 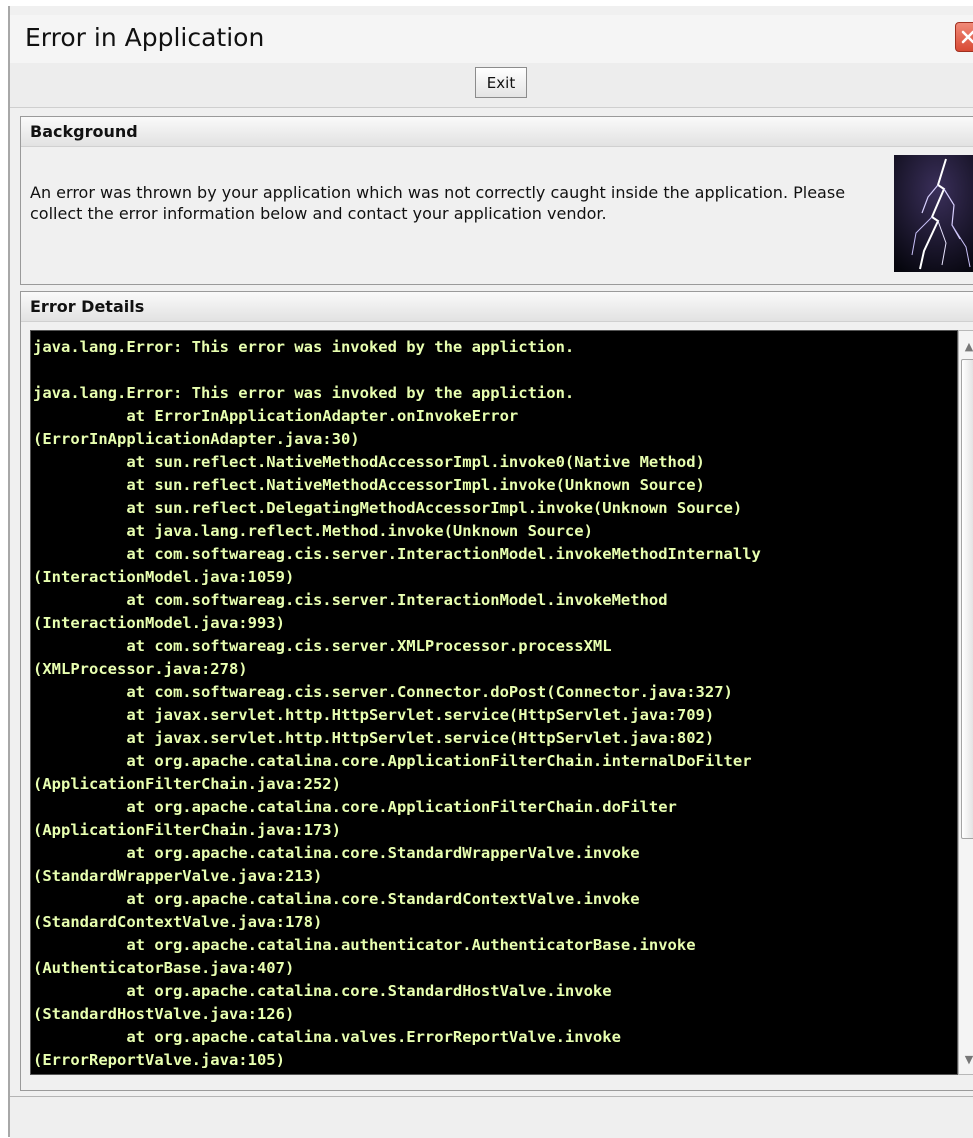 I want to click on exit-button: Exit, so click(x=501, y=82).